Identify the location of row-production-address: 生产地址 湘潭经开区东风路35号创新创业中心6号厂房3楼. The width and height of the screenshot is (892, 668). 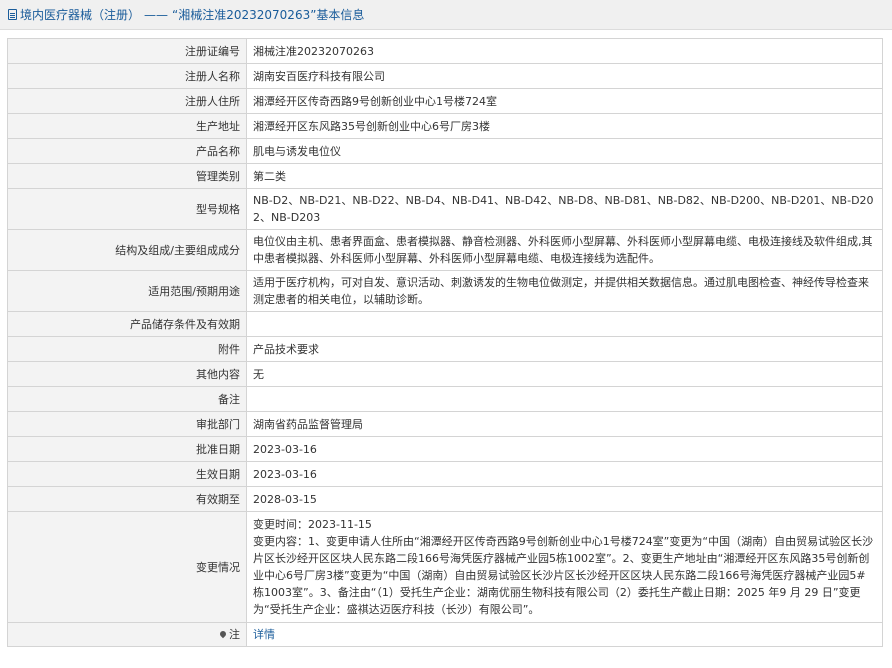
(445, 126).